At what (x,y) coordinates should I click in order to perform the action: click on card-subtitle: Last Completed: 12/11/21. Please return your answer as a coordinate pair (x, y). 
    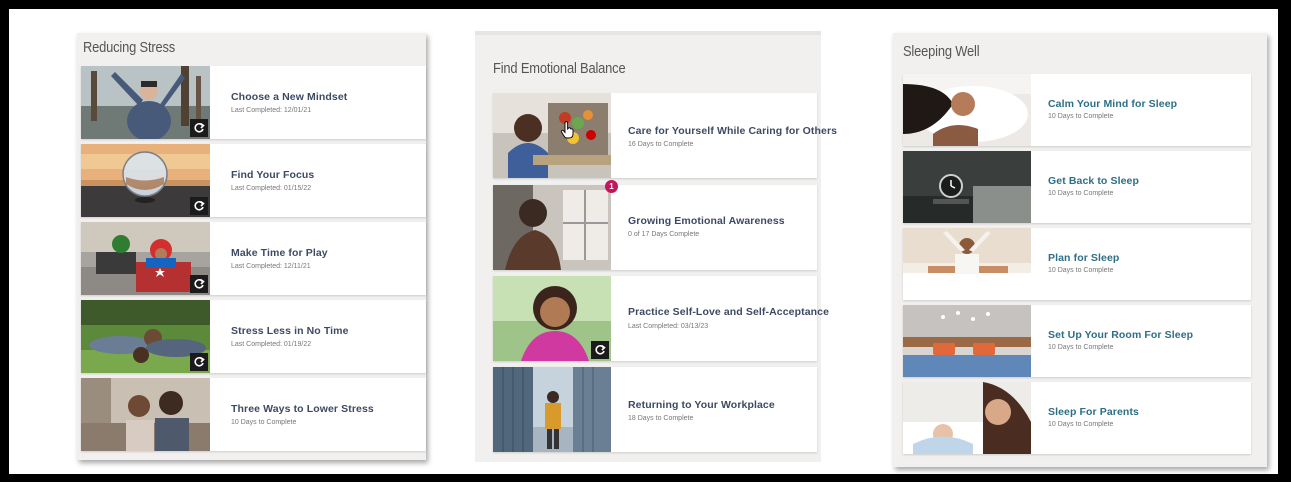
    Looking at the image, I should click on (271, 266).